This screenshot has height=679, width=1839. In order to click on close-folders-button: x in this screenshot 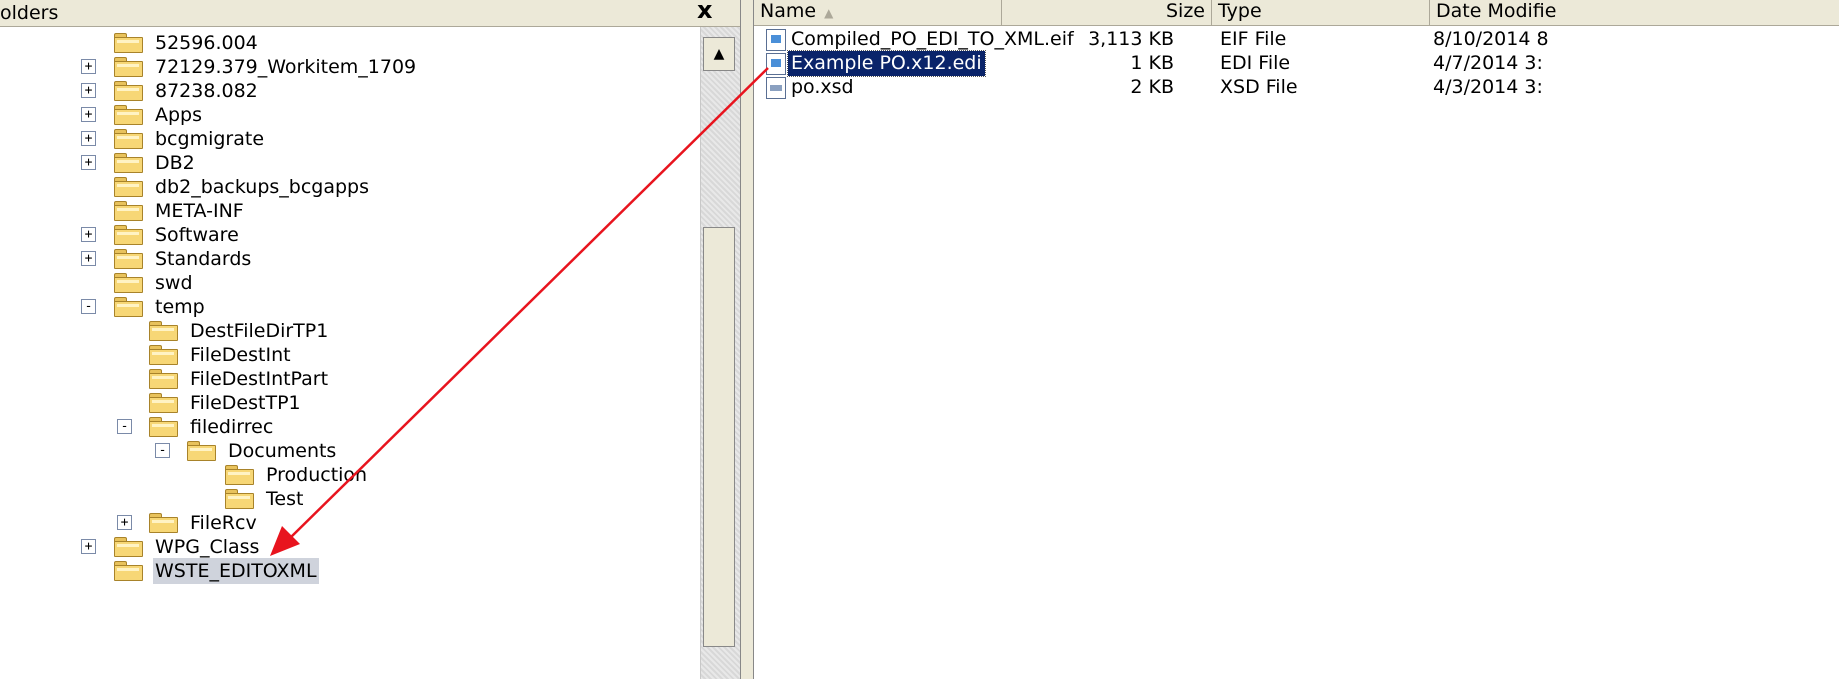, I will do `click(704, 11)`.